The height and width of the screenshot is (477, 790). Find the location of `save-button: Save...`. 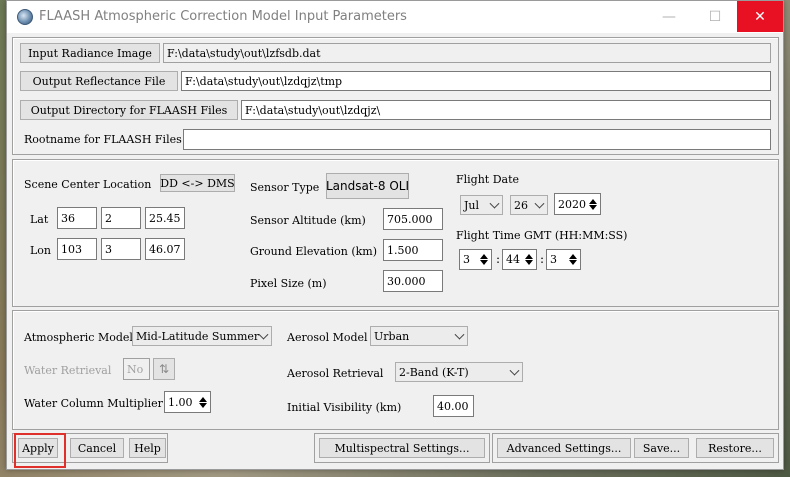

save-button: Save... is located at coordinates (661, 448).